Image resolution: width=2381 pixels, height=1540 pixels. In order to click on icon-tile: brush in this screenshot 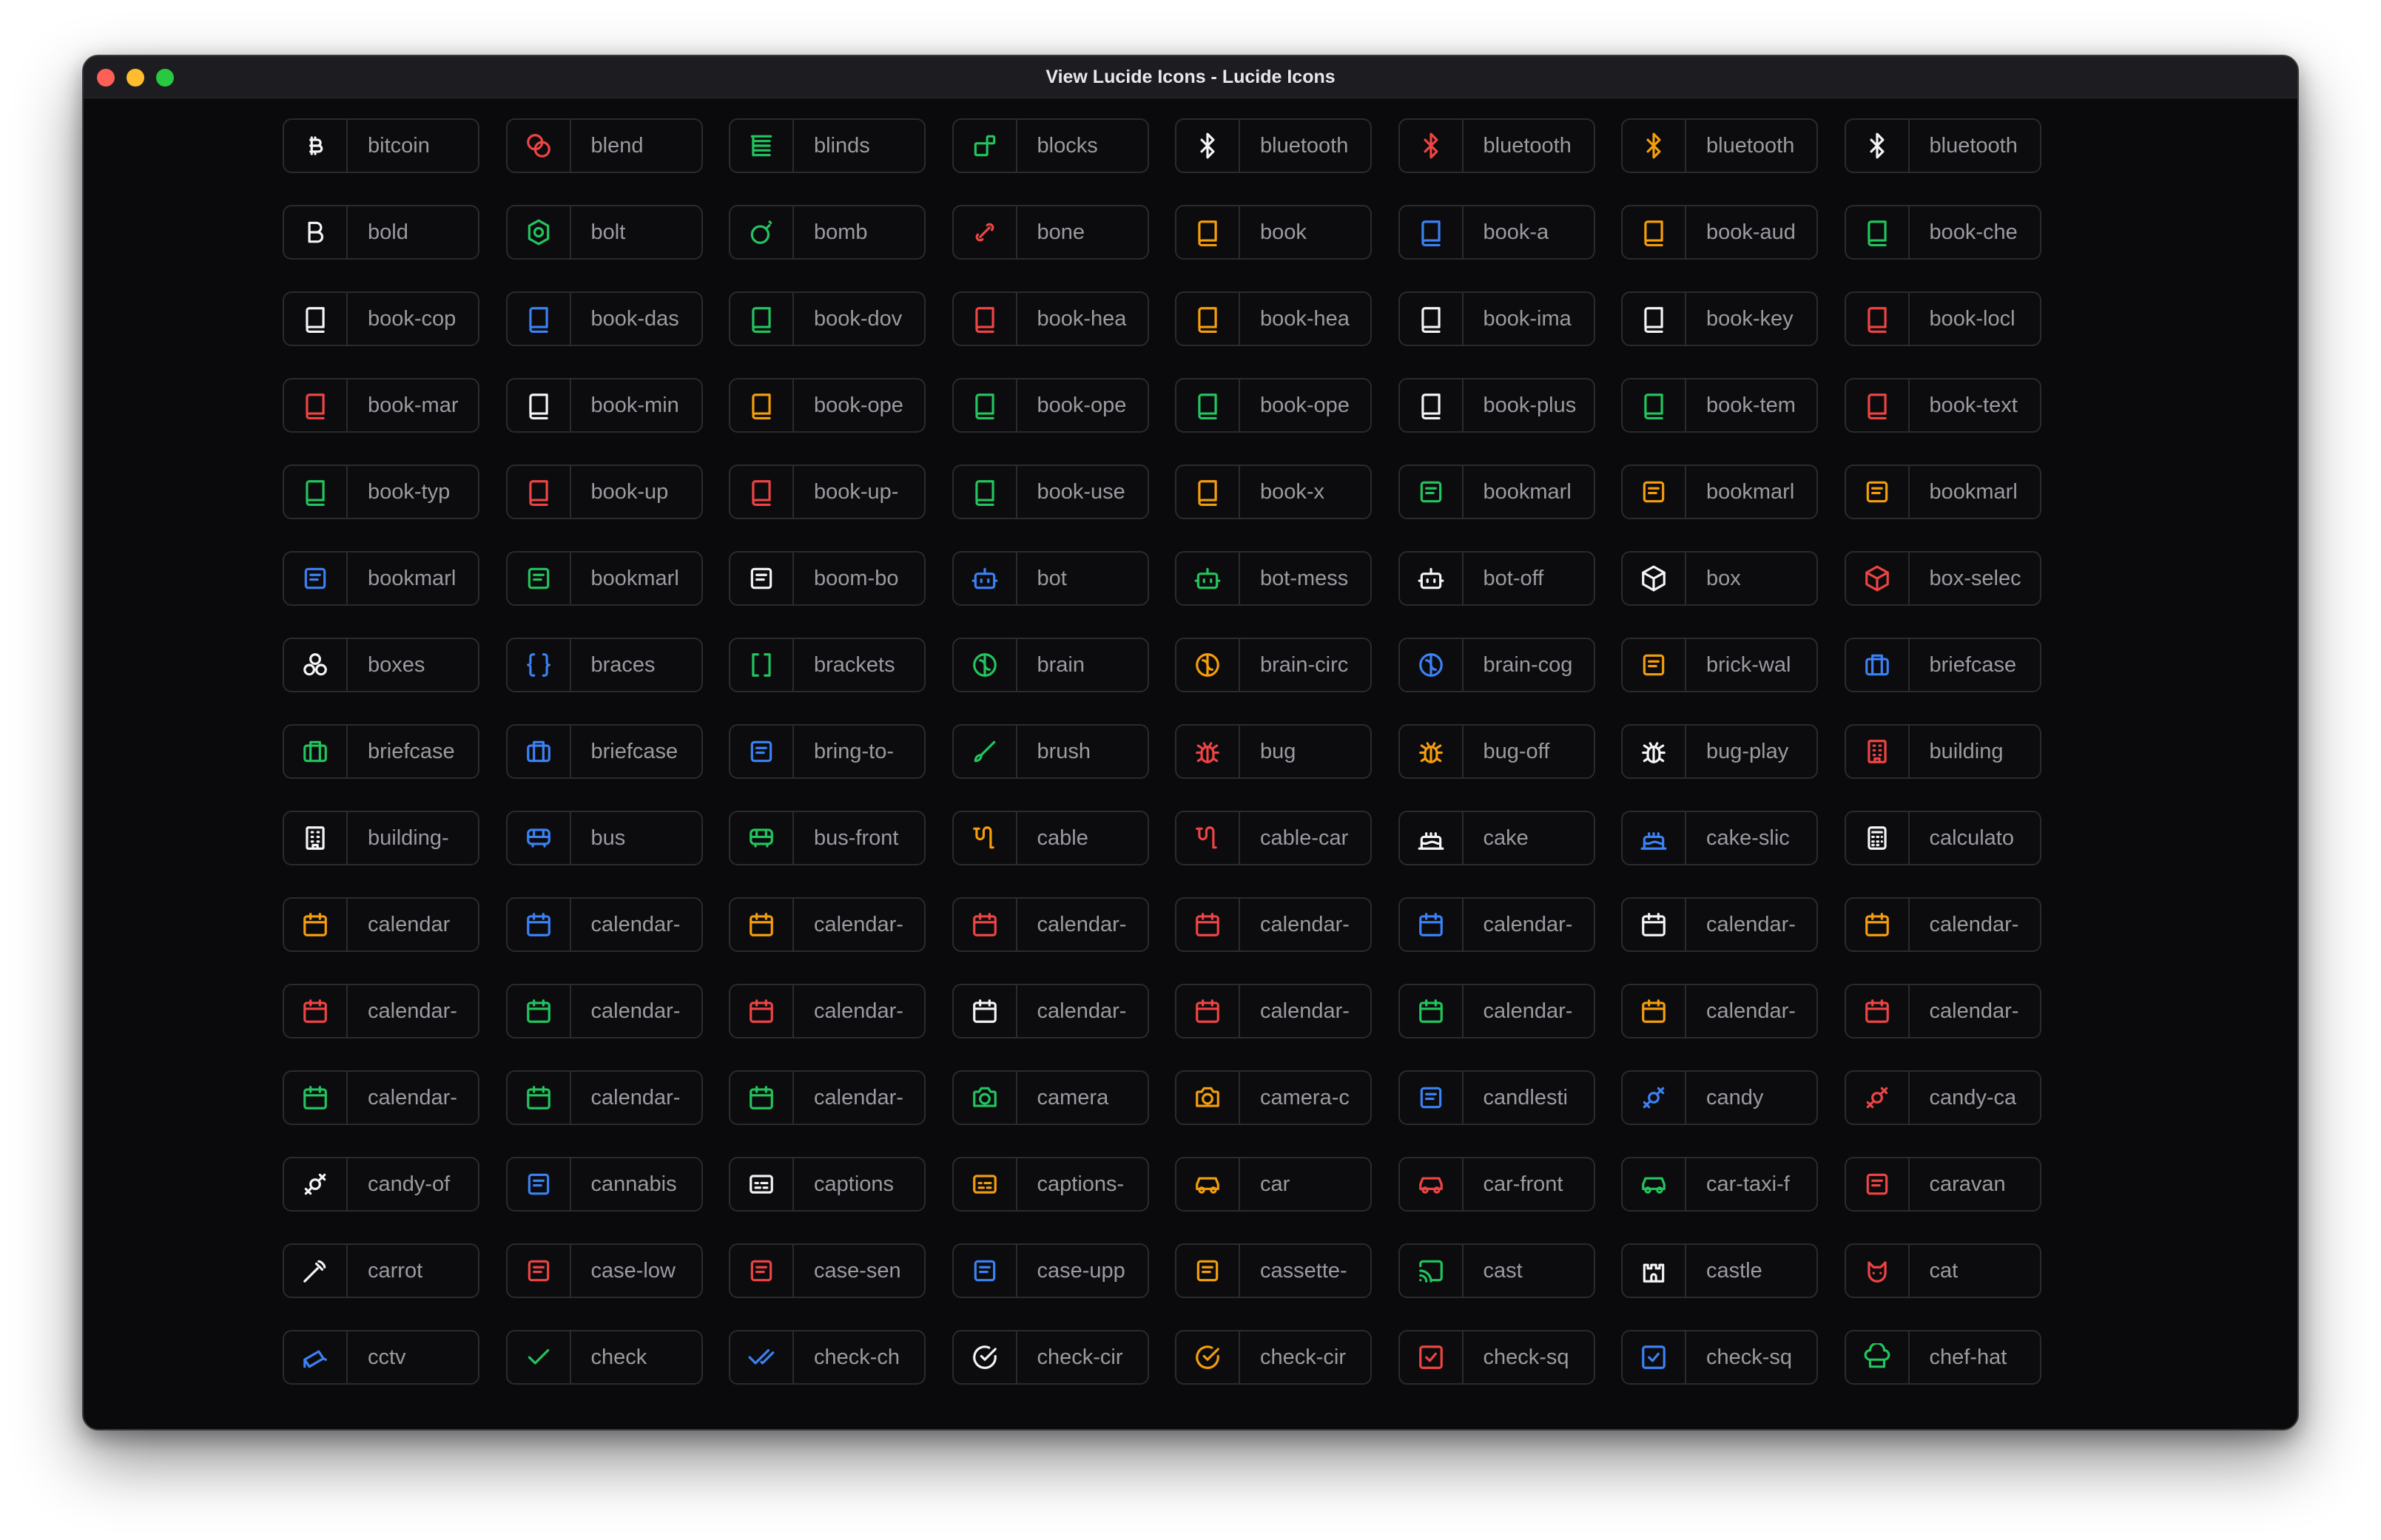, I will do `click(1050, 751)`.